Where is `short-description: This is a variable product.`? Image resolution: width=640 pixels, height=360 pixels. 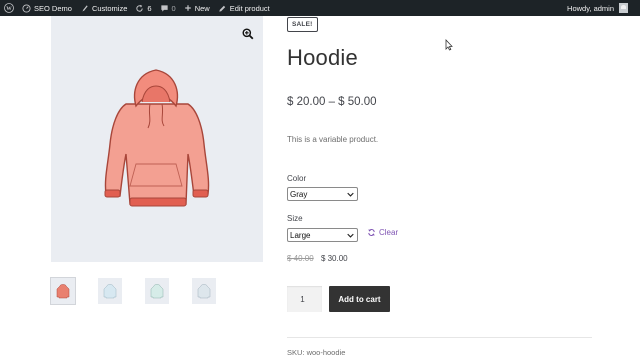
short-description: This is a variable product. is located at coordinates (333, 139).